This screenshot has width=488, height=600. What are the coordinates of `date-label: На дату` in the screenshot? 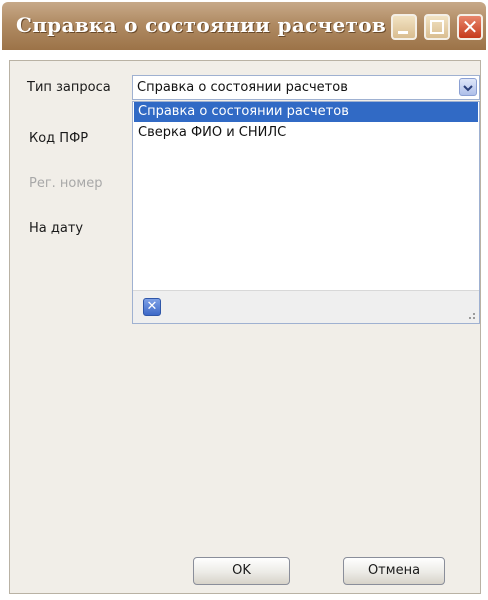 It's located at (56, 228).